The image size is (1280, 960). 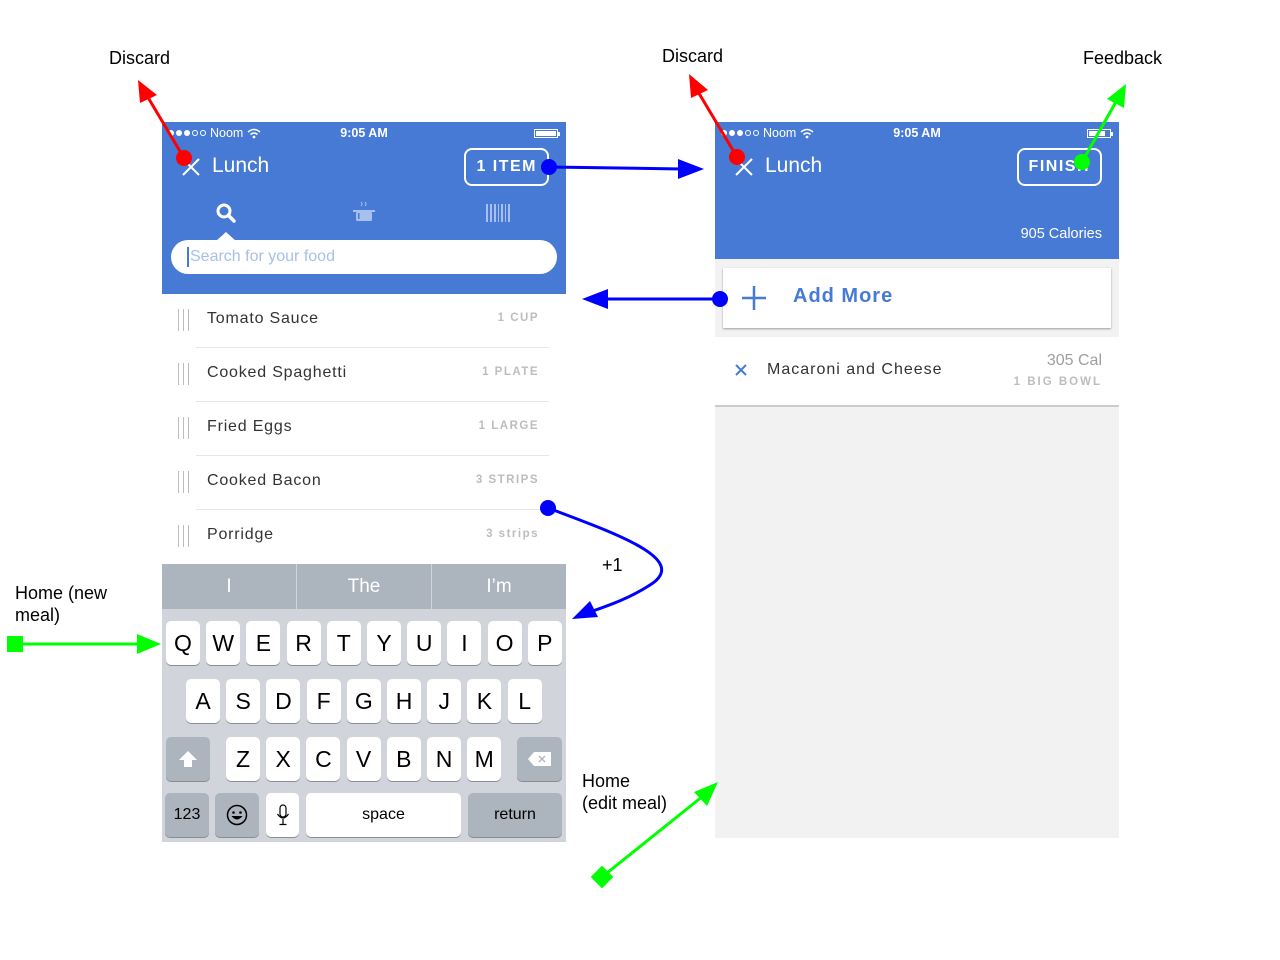 What do you see at coordinates (229, 586) in the screenshot?
I see `suggestion-item: I` at bounding box center [229, 586].